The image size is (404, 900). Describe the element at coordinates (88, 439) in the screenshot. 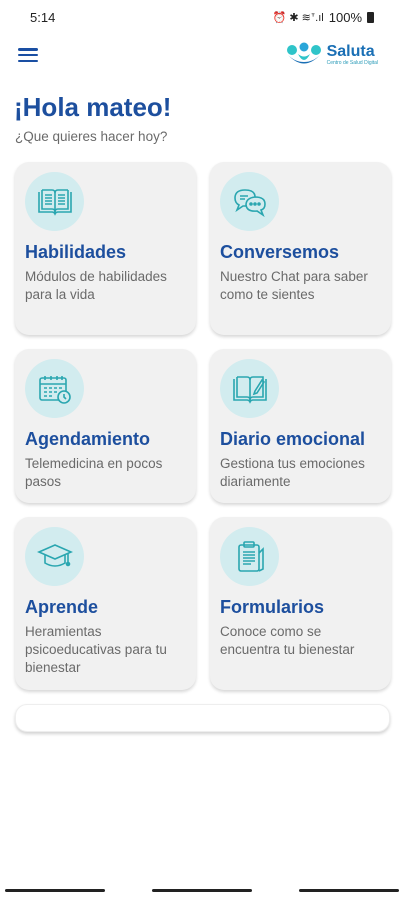

I see `card-title: Agendamiento` at that location.